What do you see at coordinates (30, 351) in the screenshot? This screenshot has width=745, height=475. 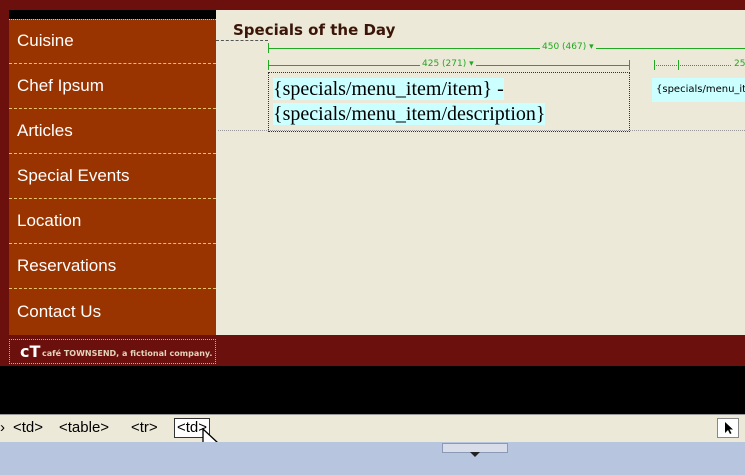 I see `logo-mark: cT` at bounding box center [30, 351].